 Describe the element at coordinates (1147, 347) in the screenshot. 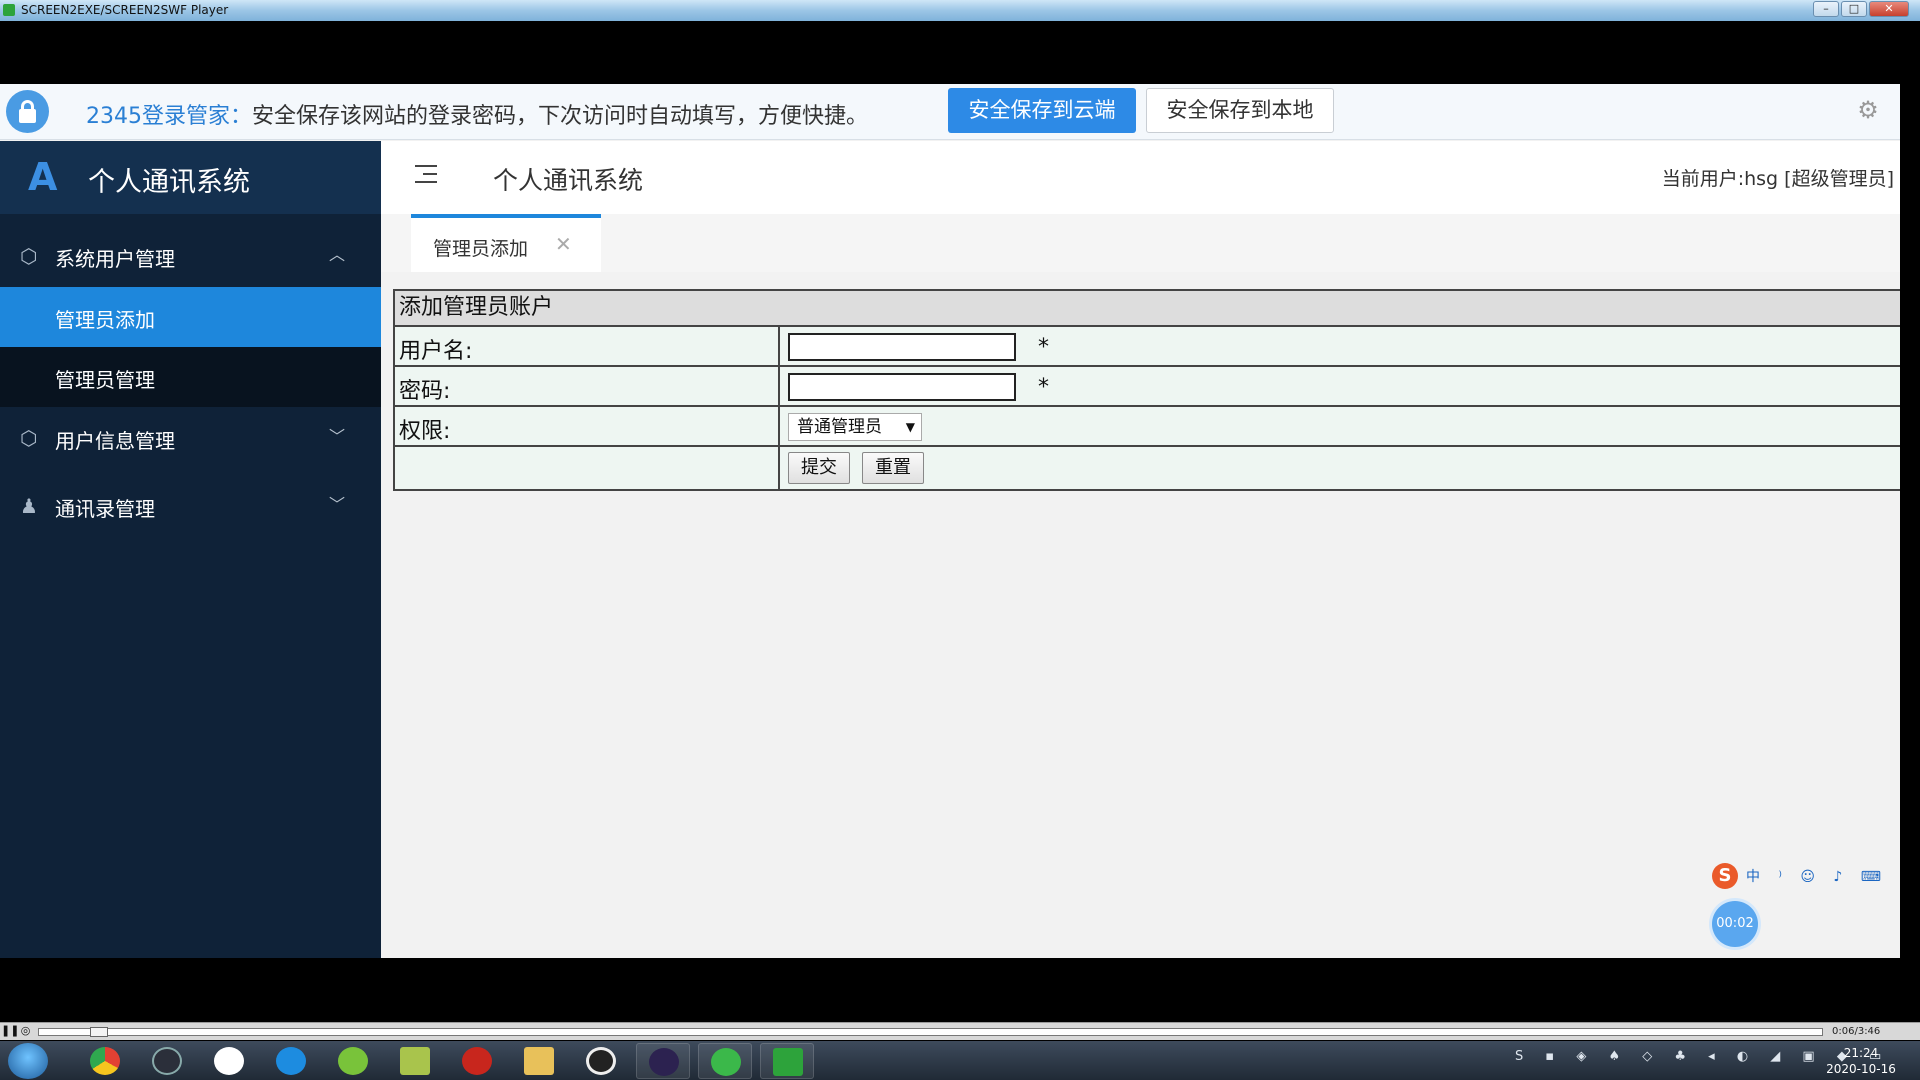

I see `form-row-username: 用户名: *` at that location.